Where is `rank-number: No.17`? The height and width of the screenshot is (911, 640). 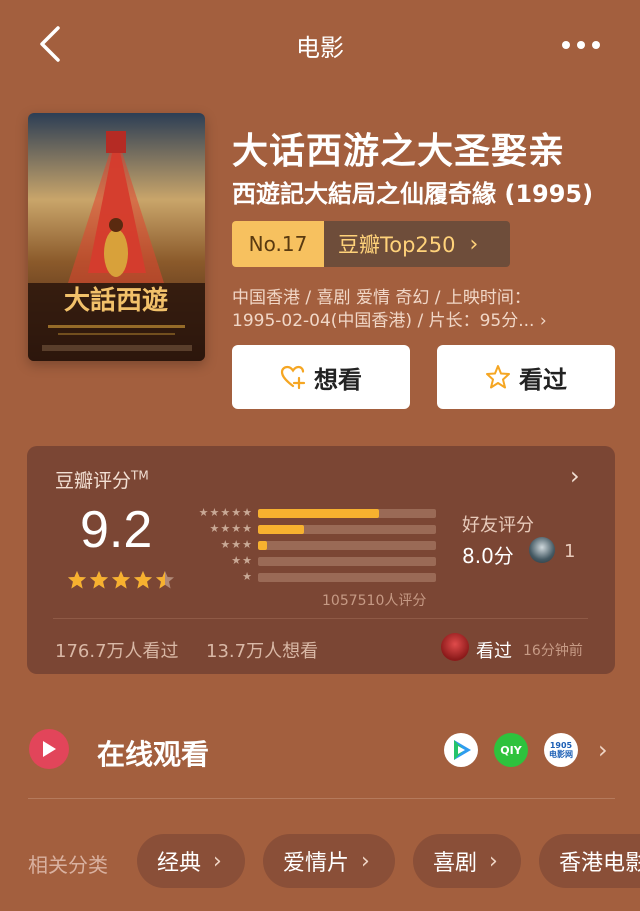
rank-number: No.17 is located at coordinates (278, 244).